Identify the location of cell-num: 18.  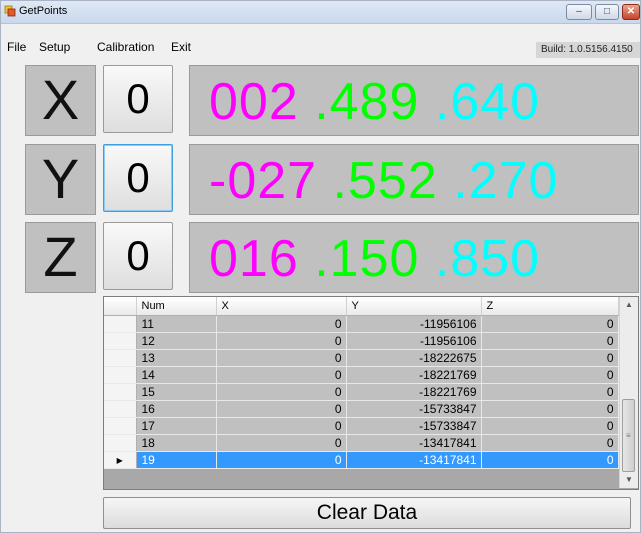
(176, 443).